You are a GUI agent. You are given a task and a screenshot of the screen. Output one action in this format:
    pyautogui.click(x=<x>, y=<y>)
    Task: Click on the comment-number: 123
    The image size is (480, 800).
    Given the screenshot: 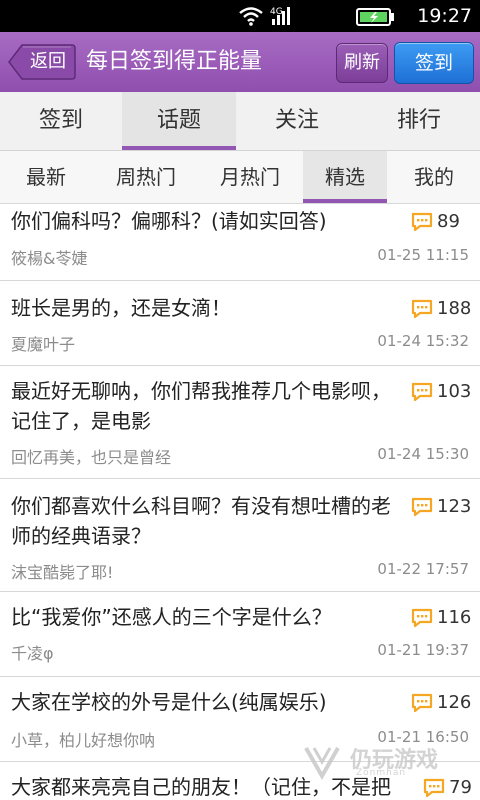 What is the action you would take?
    pyautogui.click(x=454, y=506)
    